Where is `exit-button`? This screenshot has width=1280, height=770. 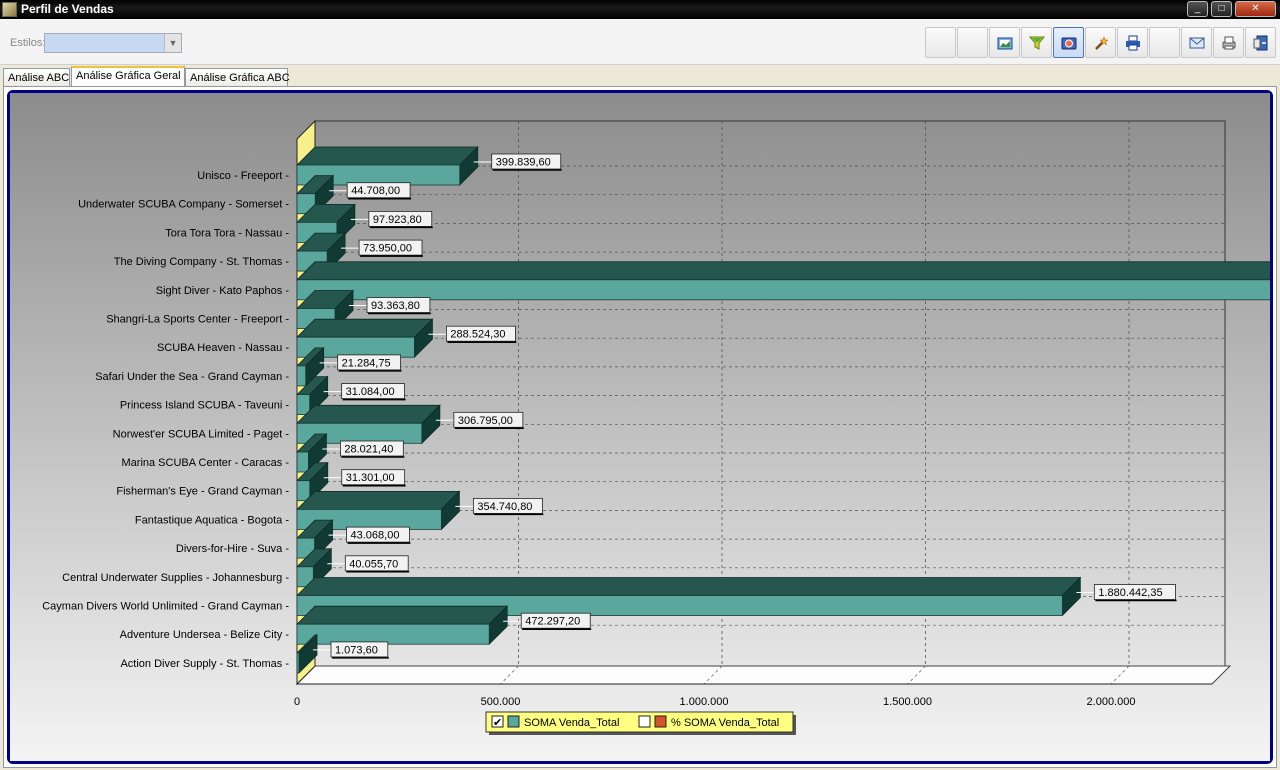
exit-button is located at coordinates (1260, 42).